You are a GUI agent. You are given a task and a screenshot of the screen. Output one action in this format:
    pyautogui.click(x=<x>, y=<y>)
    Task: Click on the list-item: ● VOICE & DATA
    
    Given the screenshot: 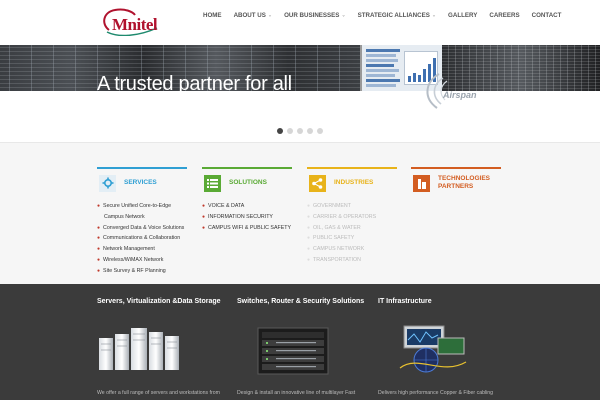 What is the action you would take?
    pyautogui.click(x=247, y=206)
    